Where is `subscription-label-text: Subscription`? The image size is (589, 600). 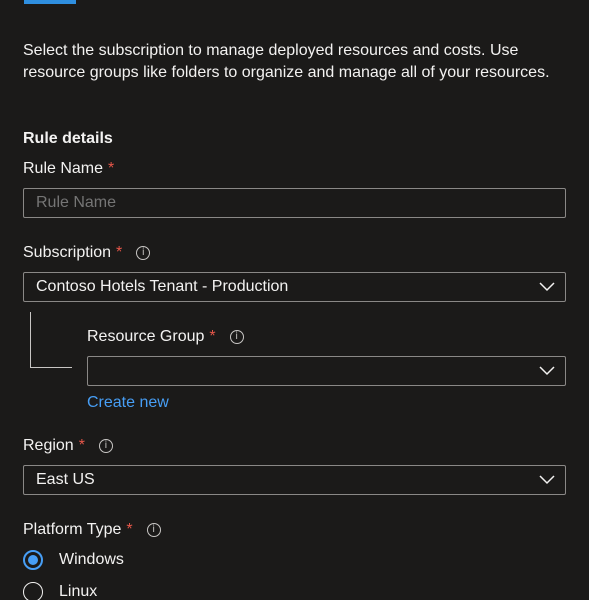
subscription-label-text: Subscription is located at coordinates (67, 252).